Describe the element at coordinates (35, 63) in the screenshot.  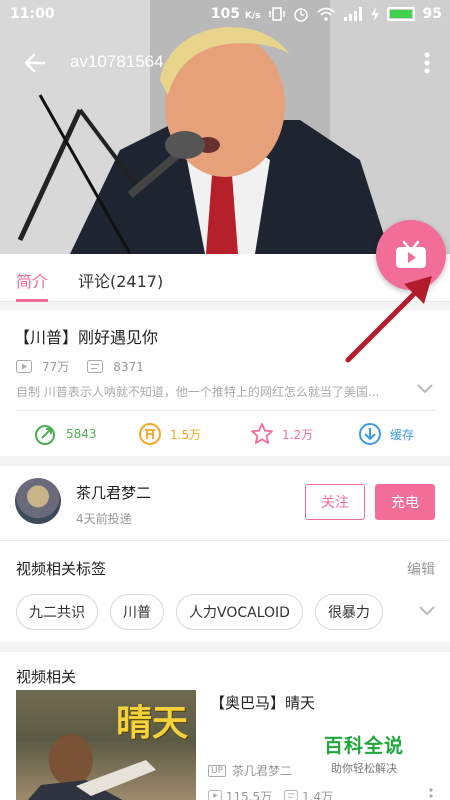
I see `back-arrow-icon` at that location.